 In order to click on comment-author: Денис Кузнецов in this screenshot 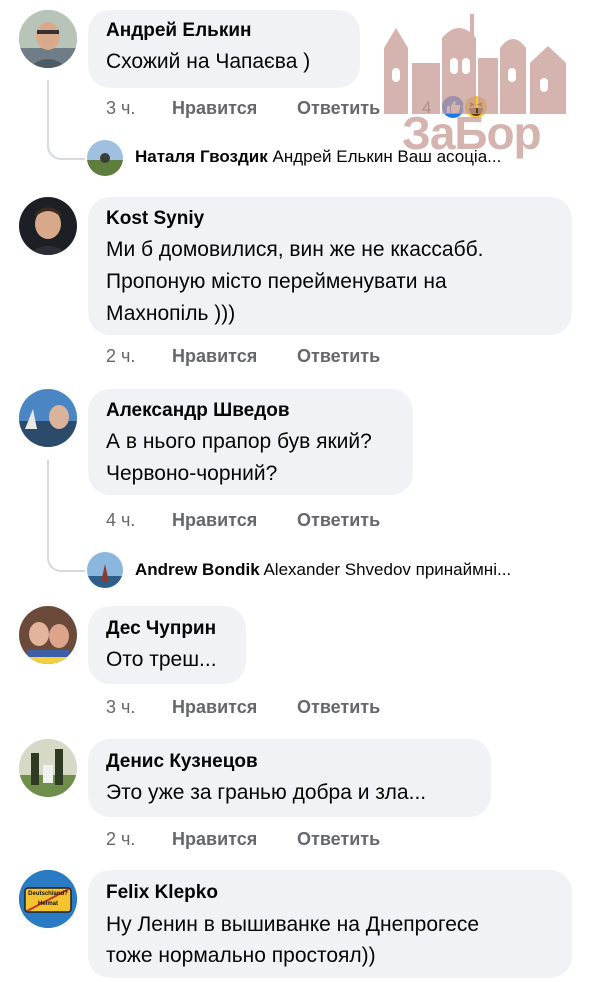, I will do `click(182, 762)`.